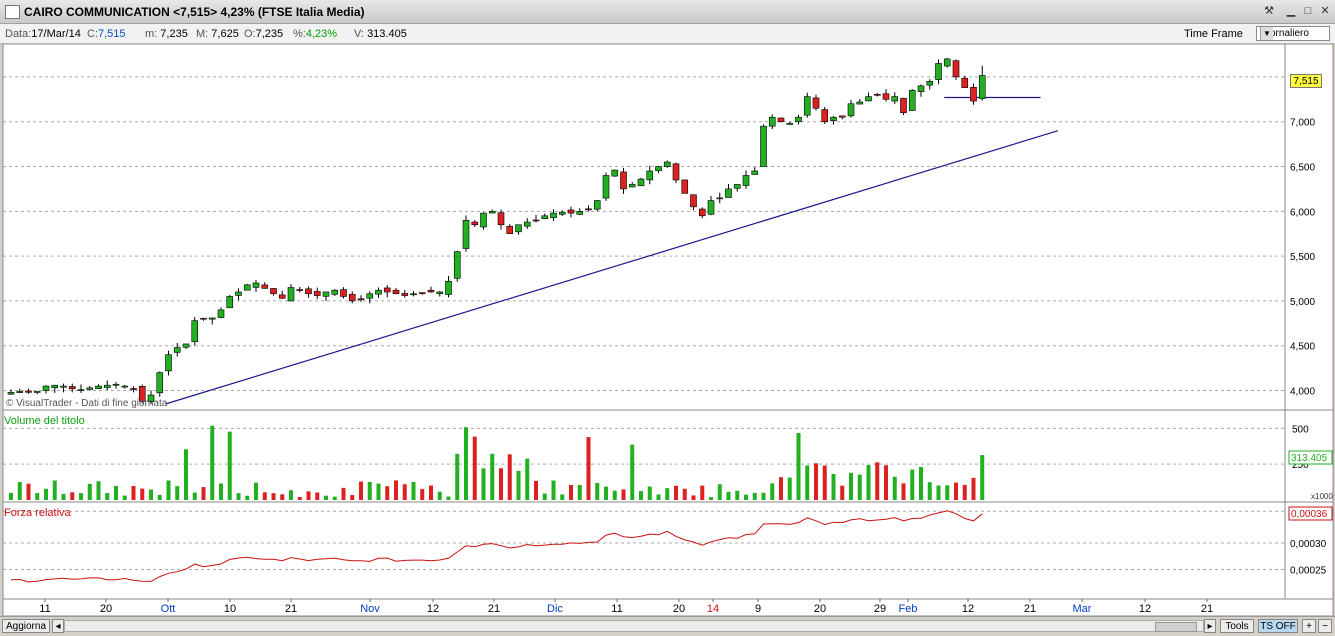 This screenshot has height=636, width=1335. What do you see at coordinates (634, 626) in the screenshot?
I see `horizontal-scrollbar` at bounding box center [634, 626].